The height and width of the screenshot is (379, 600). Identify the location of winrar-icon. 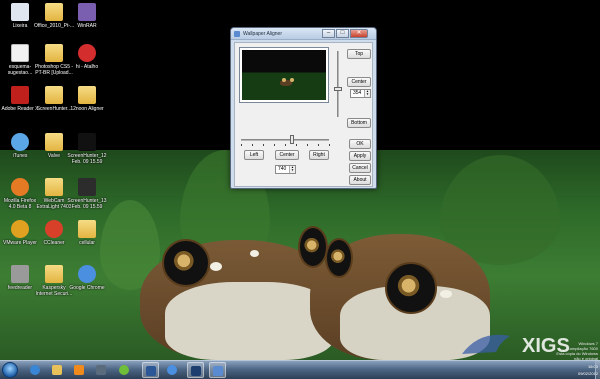
(87, 12).